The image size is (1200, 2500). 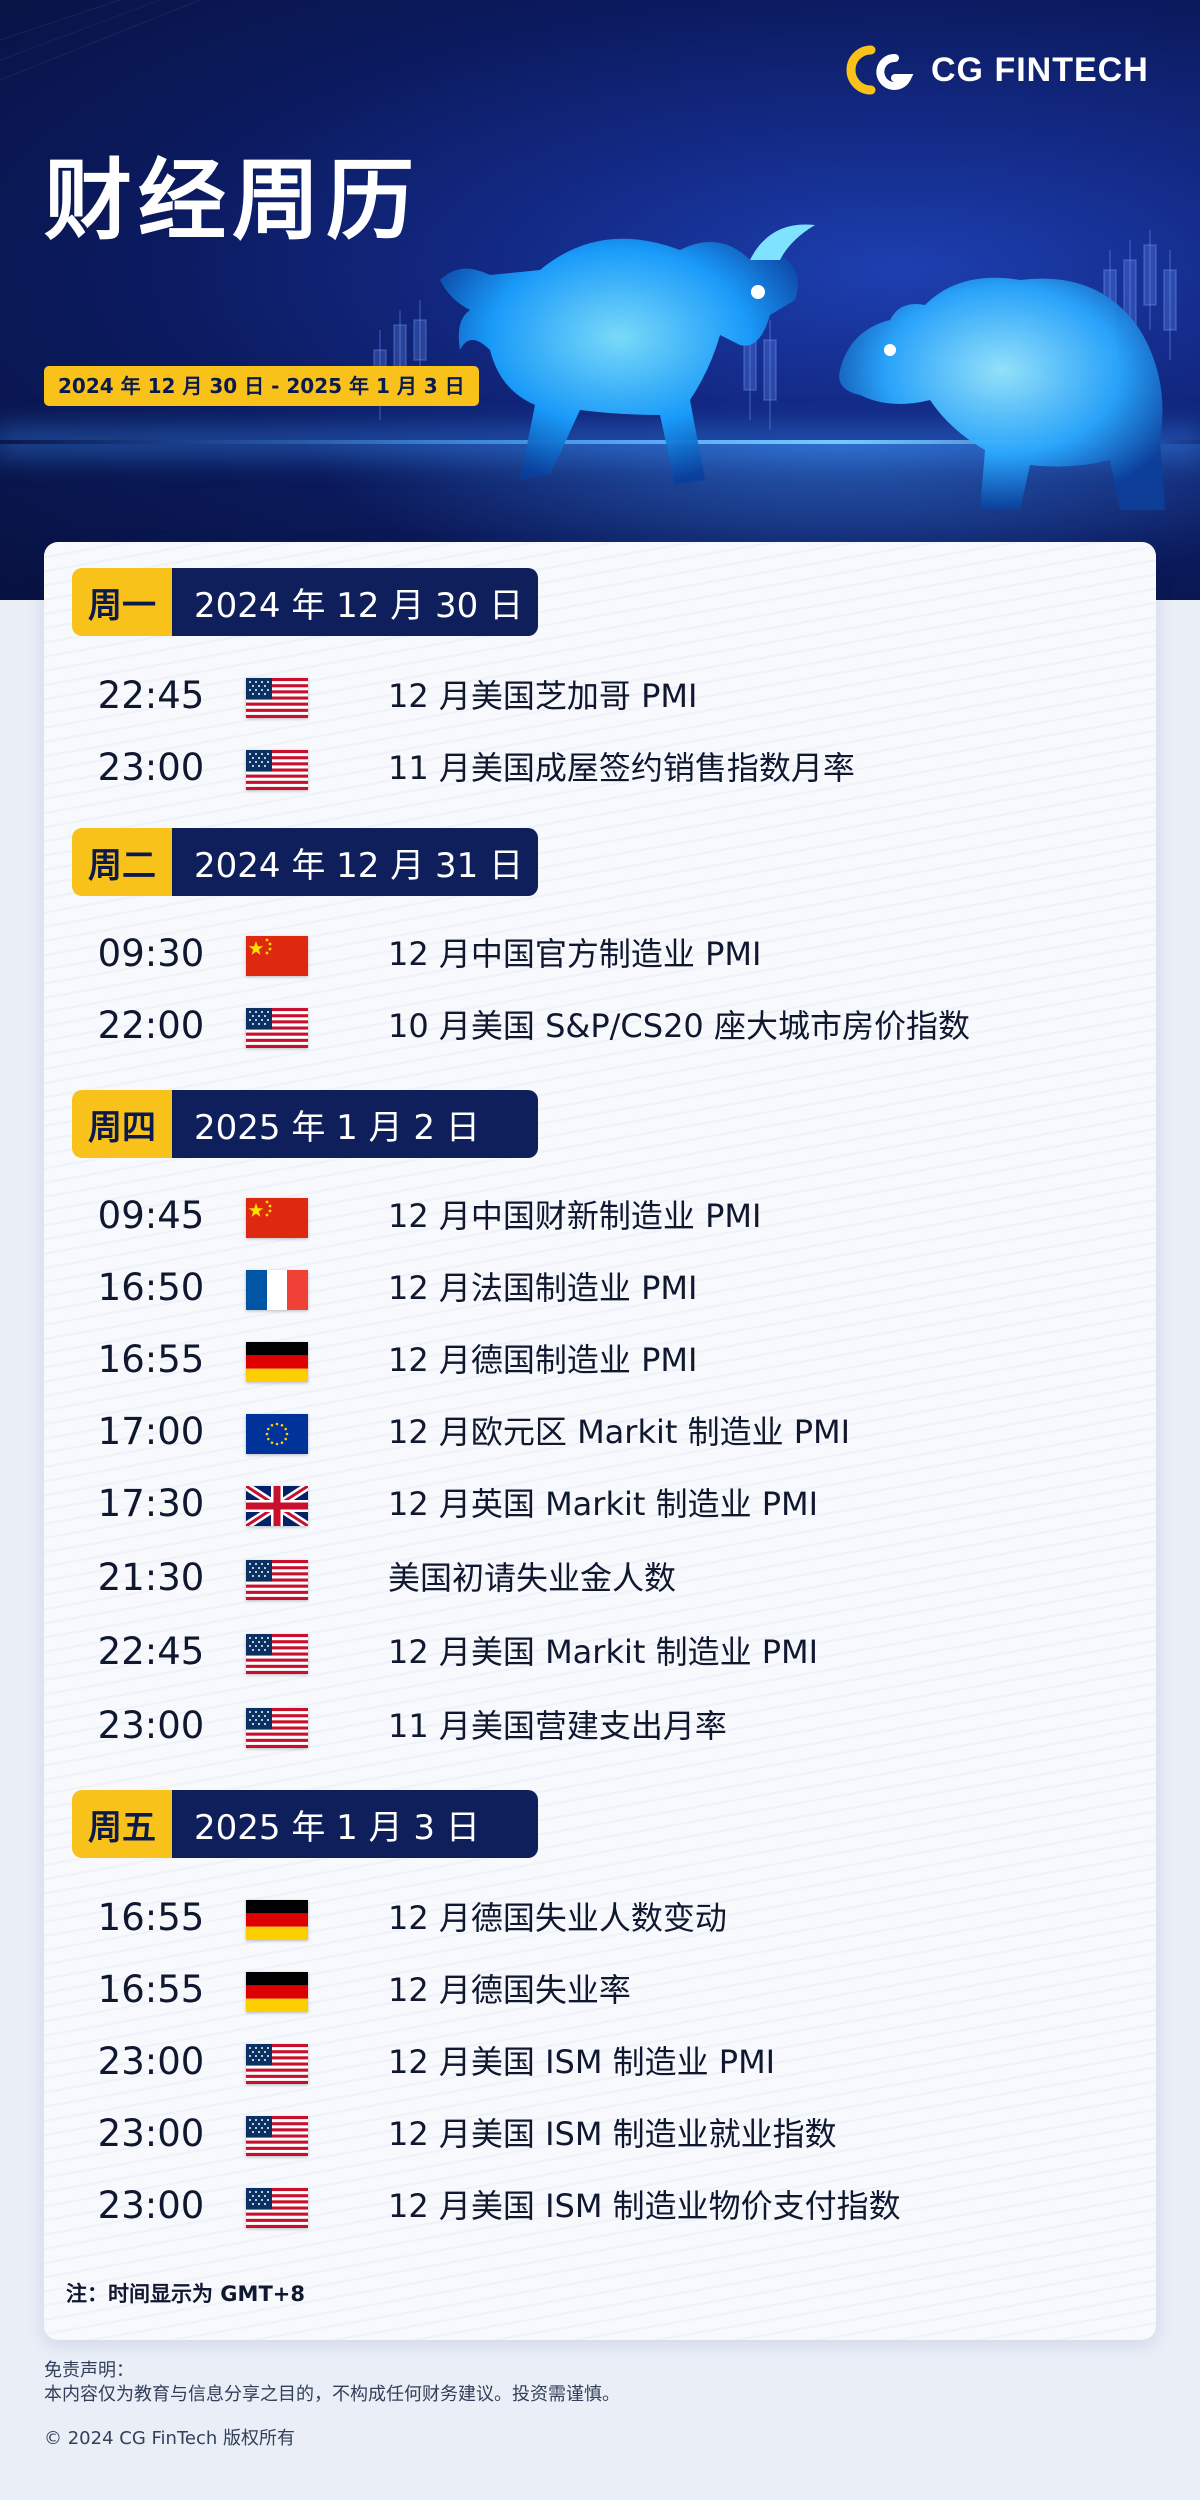 I want to click on event-row: 22:45 12 月美国芝加哥 PMI, so click(x=600, y=696).